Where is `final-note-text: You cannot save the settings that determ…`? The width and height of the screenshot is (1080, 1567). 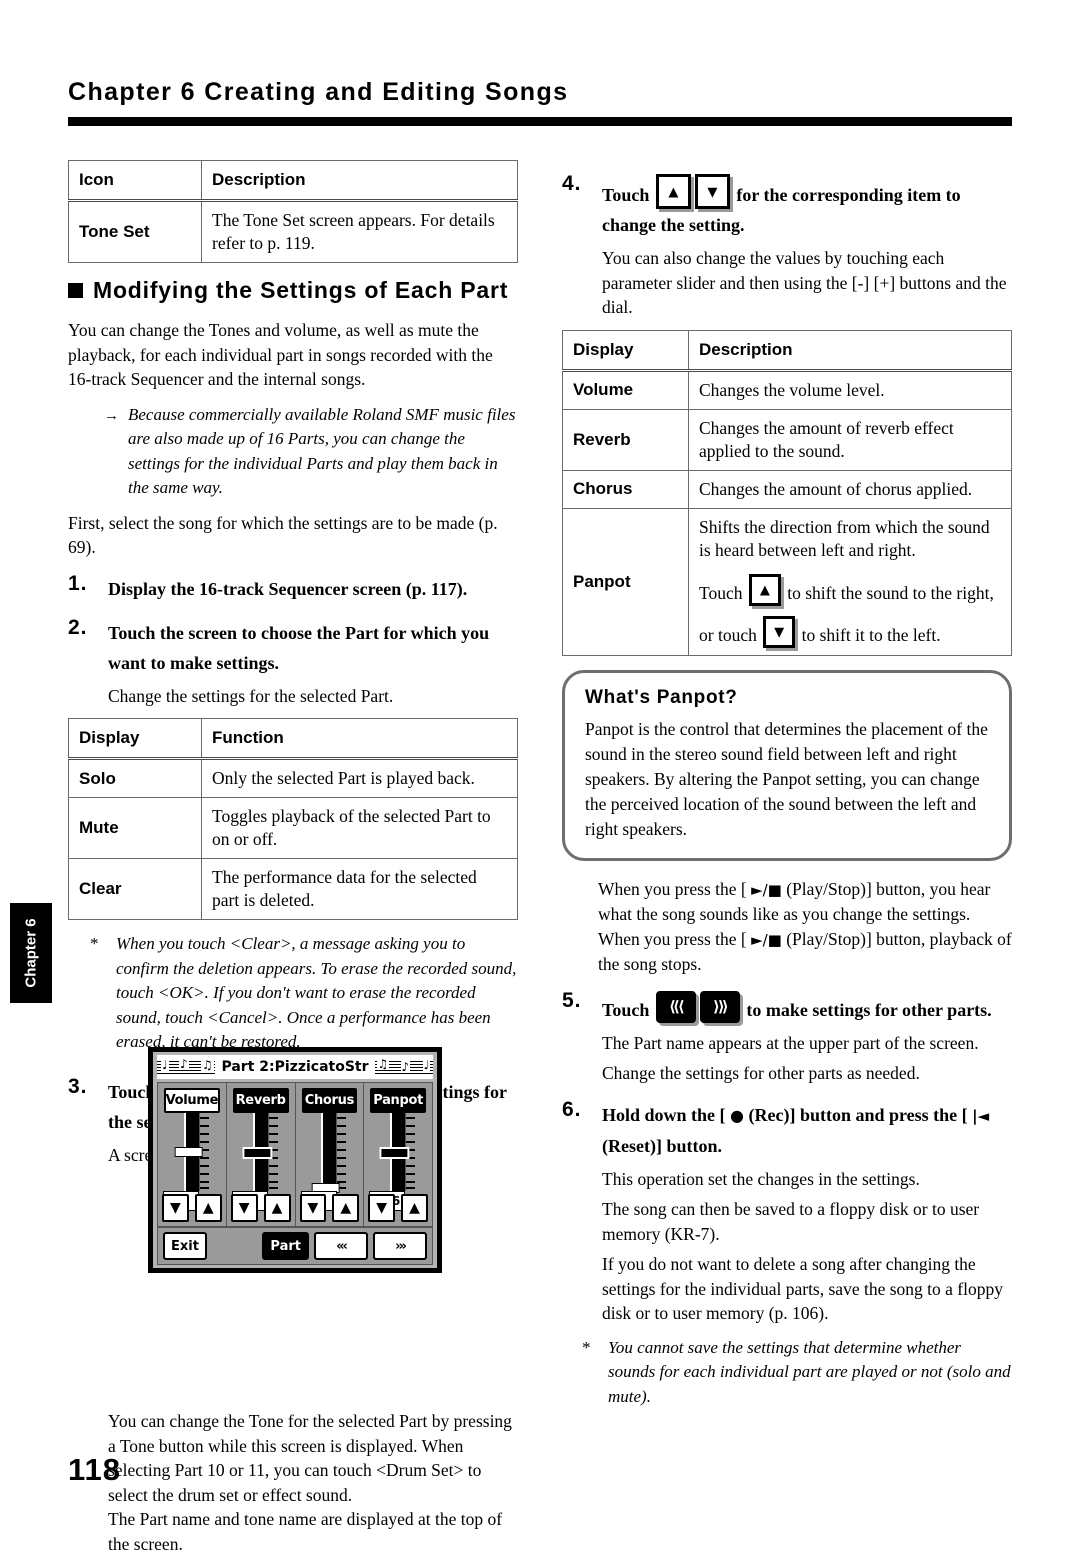 final-note-text: You cannot save the settings that determ… is located at coordinates (809, 1371).